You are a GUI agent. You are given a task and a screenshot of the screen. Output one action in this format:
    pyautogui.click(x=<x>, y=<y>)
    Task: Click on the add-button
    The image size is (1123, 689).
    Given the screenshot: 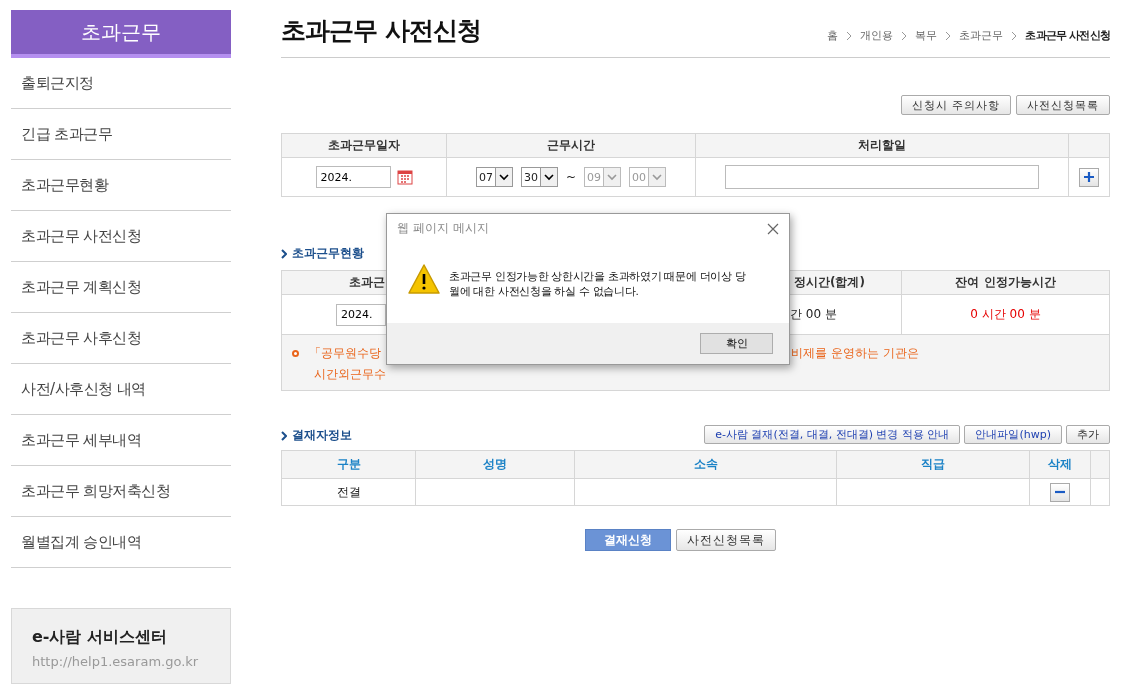 What is the action you would take?
    pyautogui.click(x=1089, y=177)
    